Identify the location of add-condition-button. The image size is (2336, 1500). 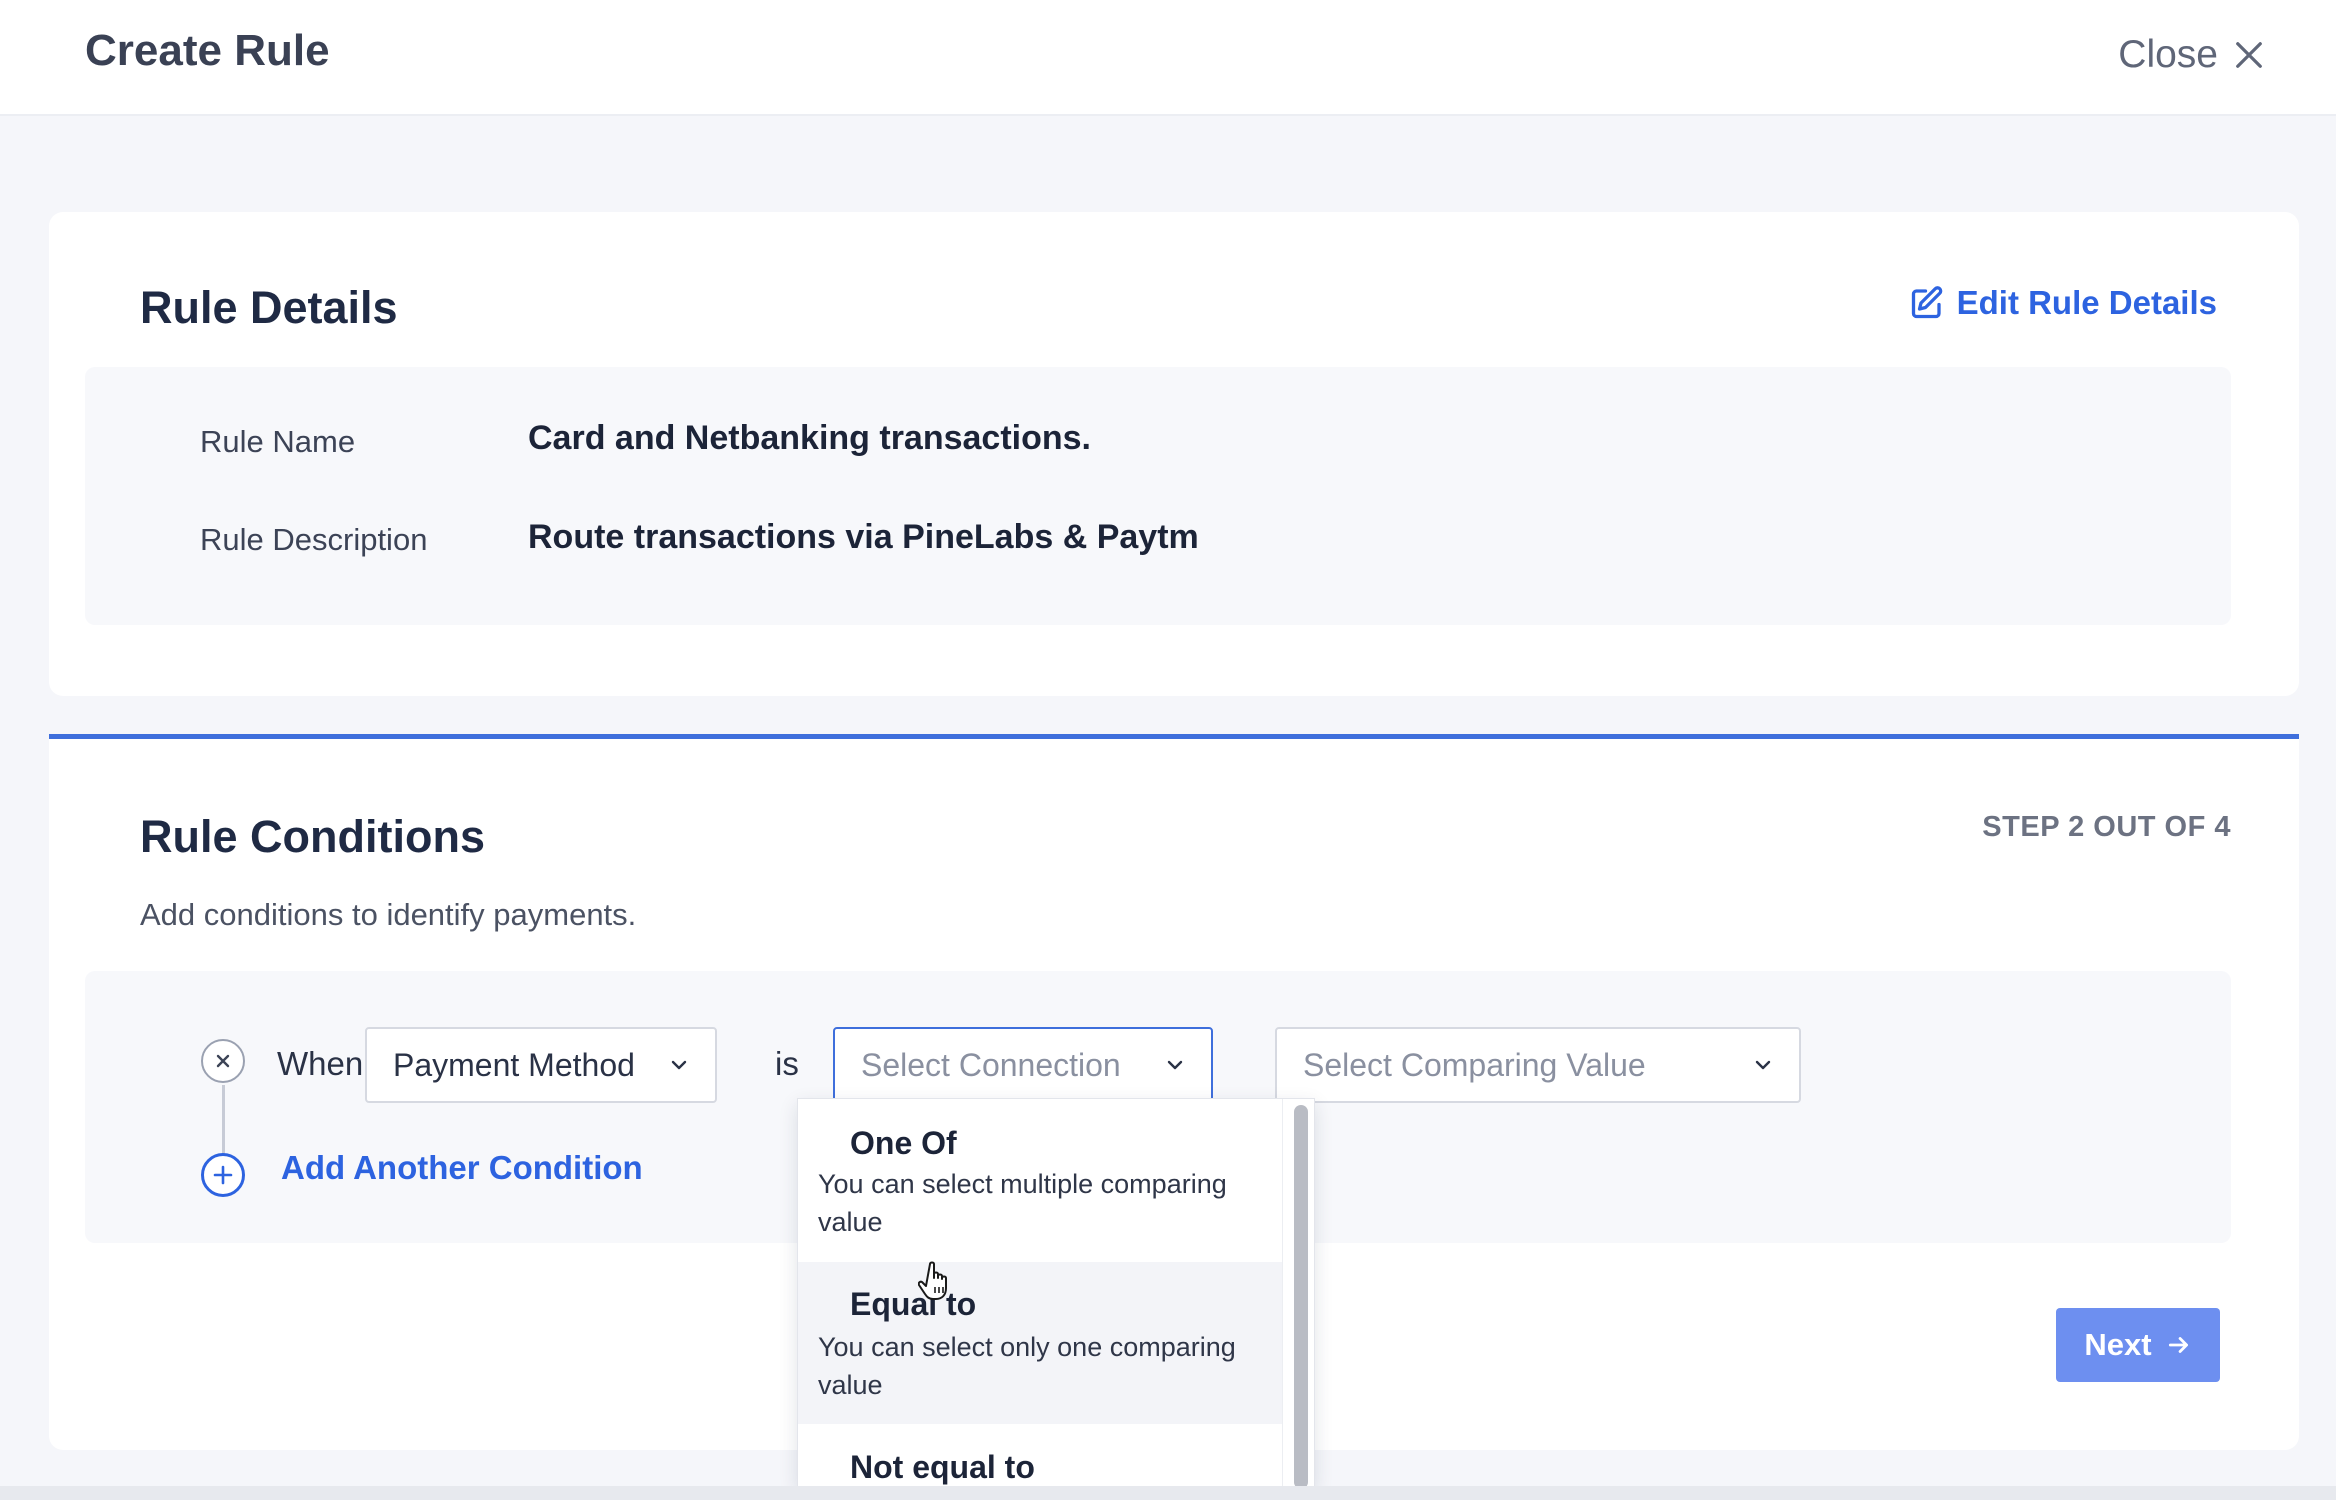
(223, 1175).